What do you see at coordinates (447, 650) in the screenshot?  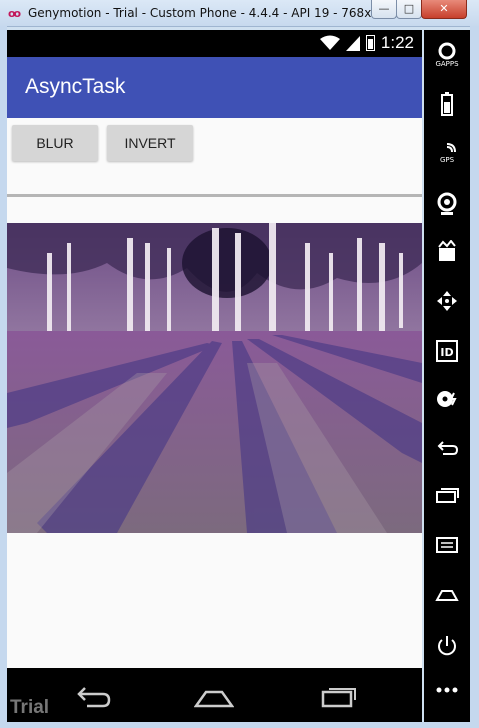 I see `power-icon` at bounding box center [447, 650].